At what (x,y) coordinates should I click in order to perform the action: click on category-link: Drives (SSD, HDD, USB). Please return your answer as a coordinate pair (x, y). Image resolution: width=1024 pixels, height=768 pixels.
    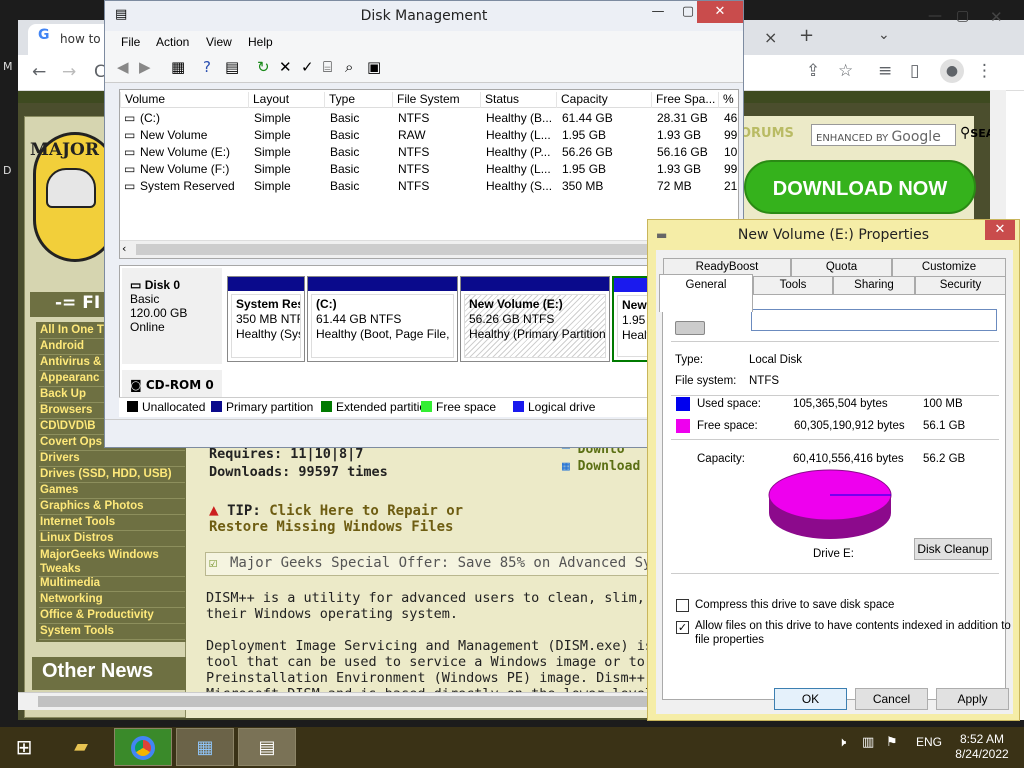
    Looking at the image, I should click on (112, 475).